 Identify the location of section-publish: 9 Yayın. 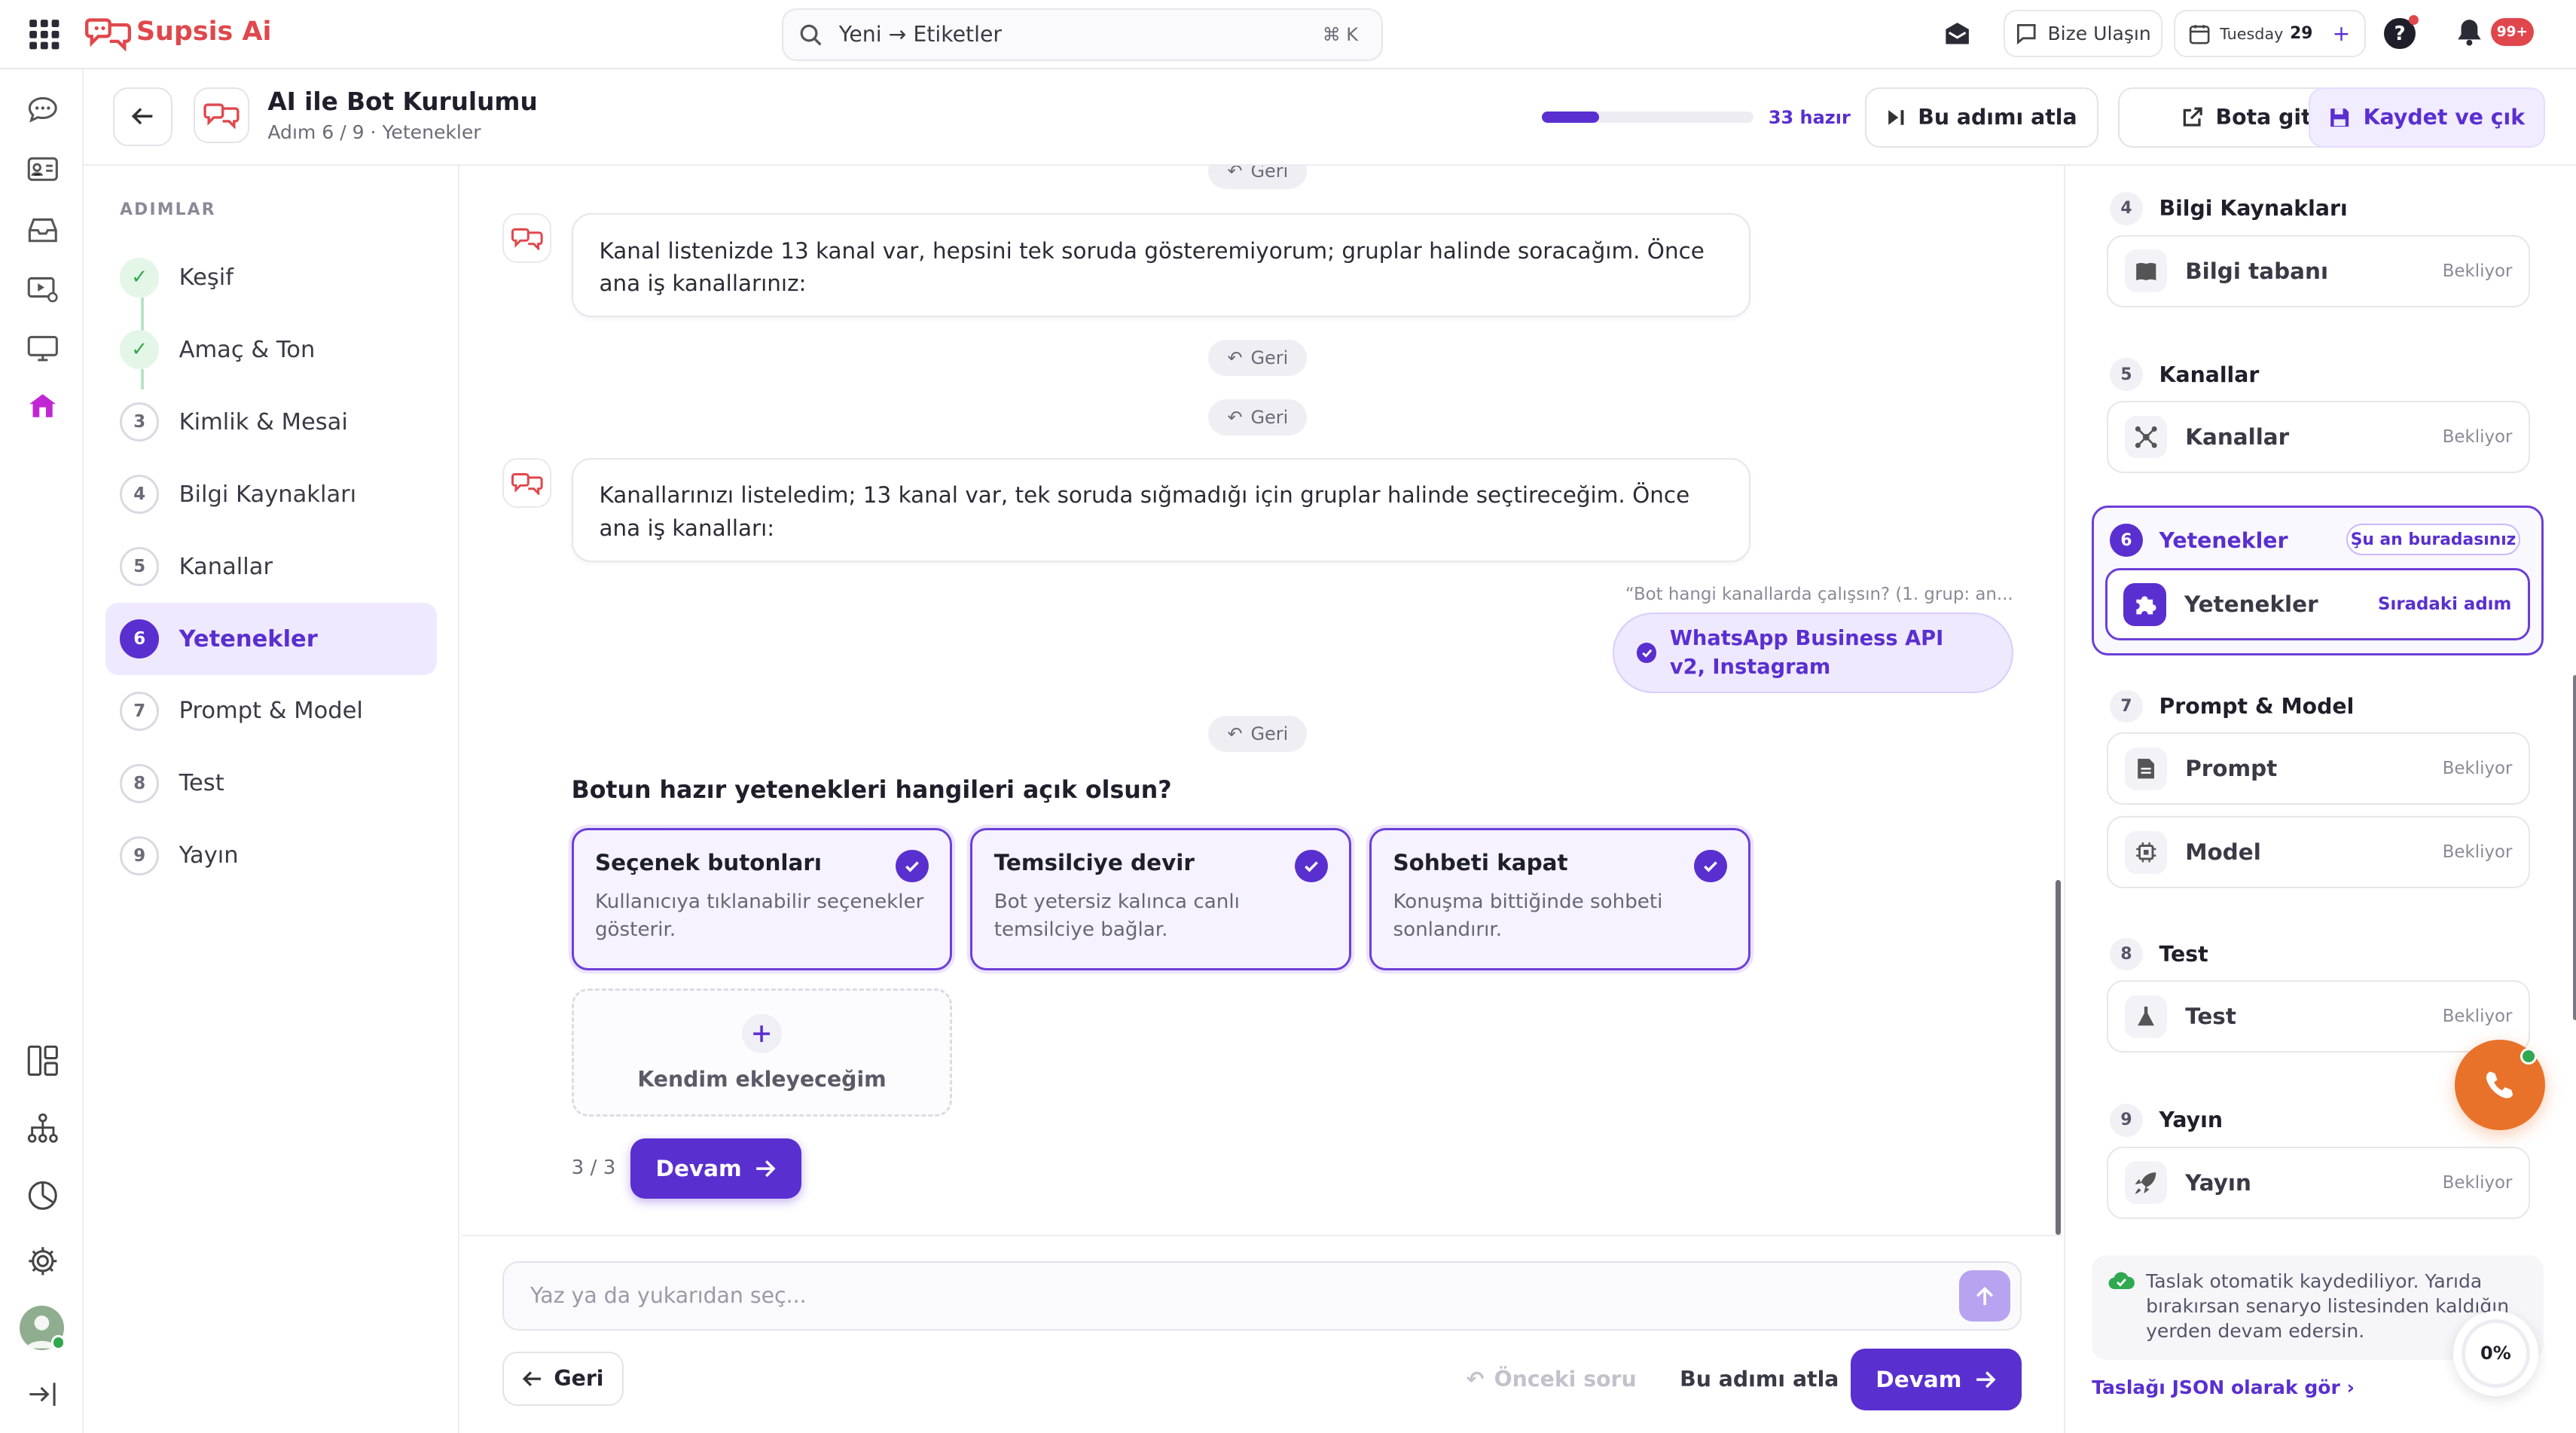
(2166, 1120).